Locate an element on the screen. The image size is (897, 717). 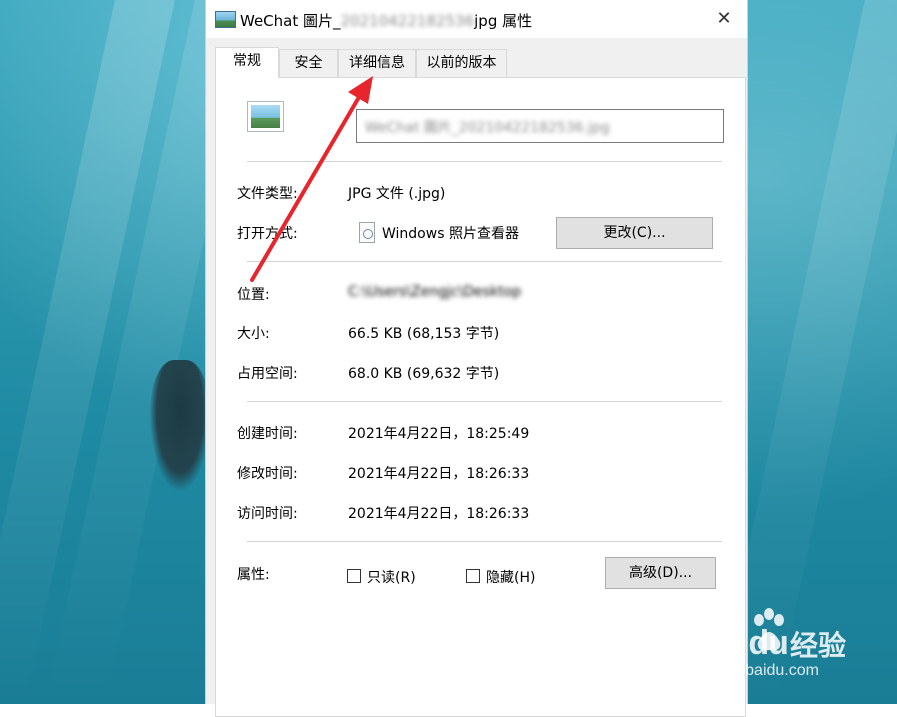
tab-general: 常规 is located at coordinates (247, 62).